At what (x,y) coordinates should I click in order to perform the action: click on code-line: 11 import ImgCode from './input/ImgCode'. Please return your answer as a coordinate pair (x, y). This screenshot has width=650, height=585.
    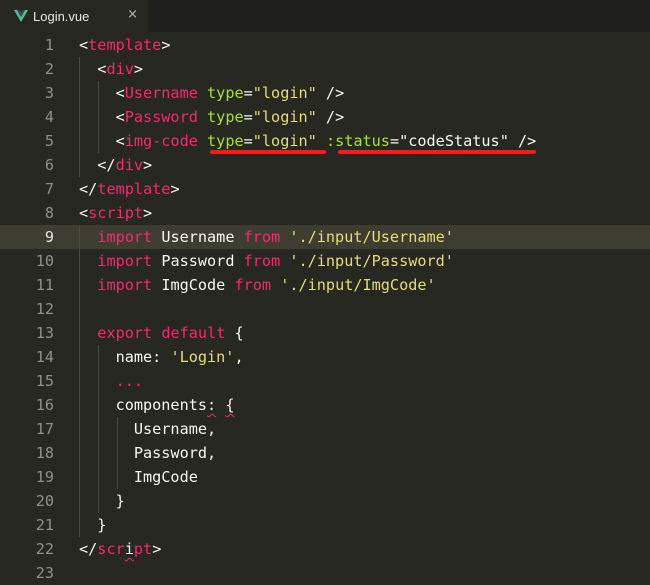
    Looking at the image, I should click on (325, 285).